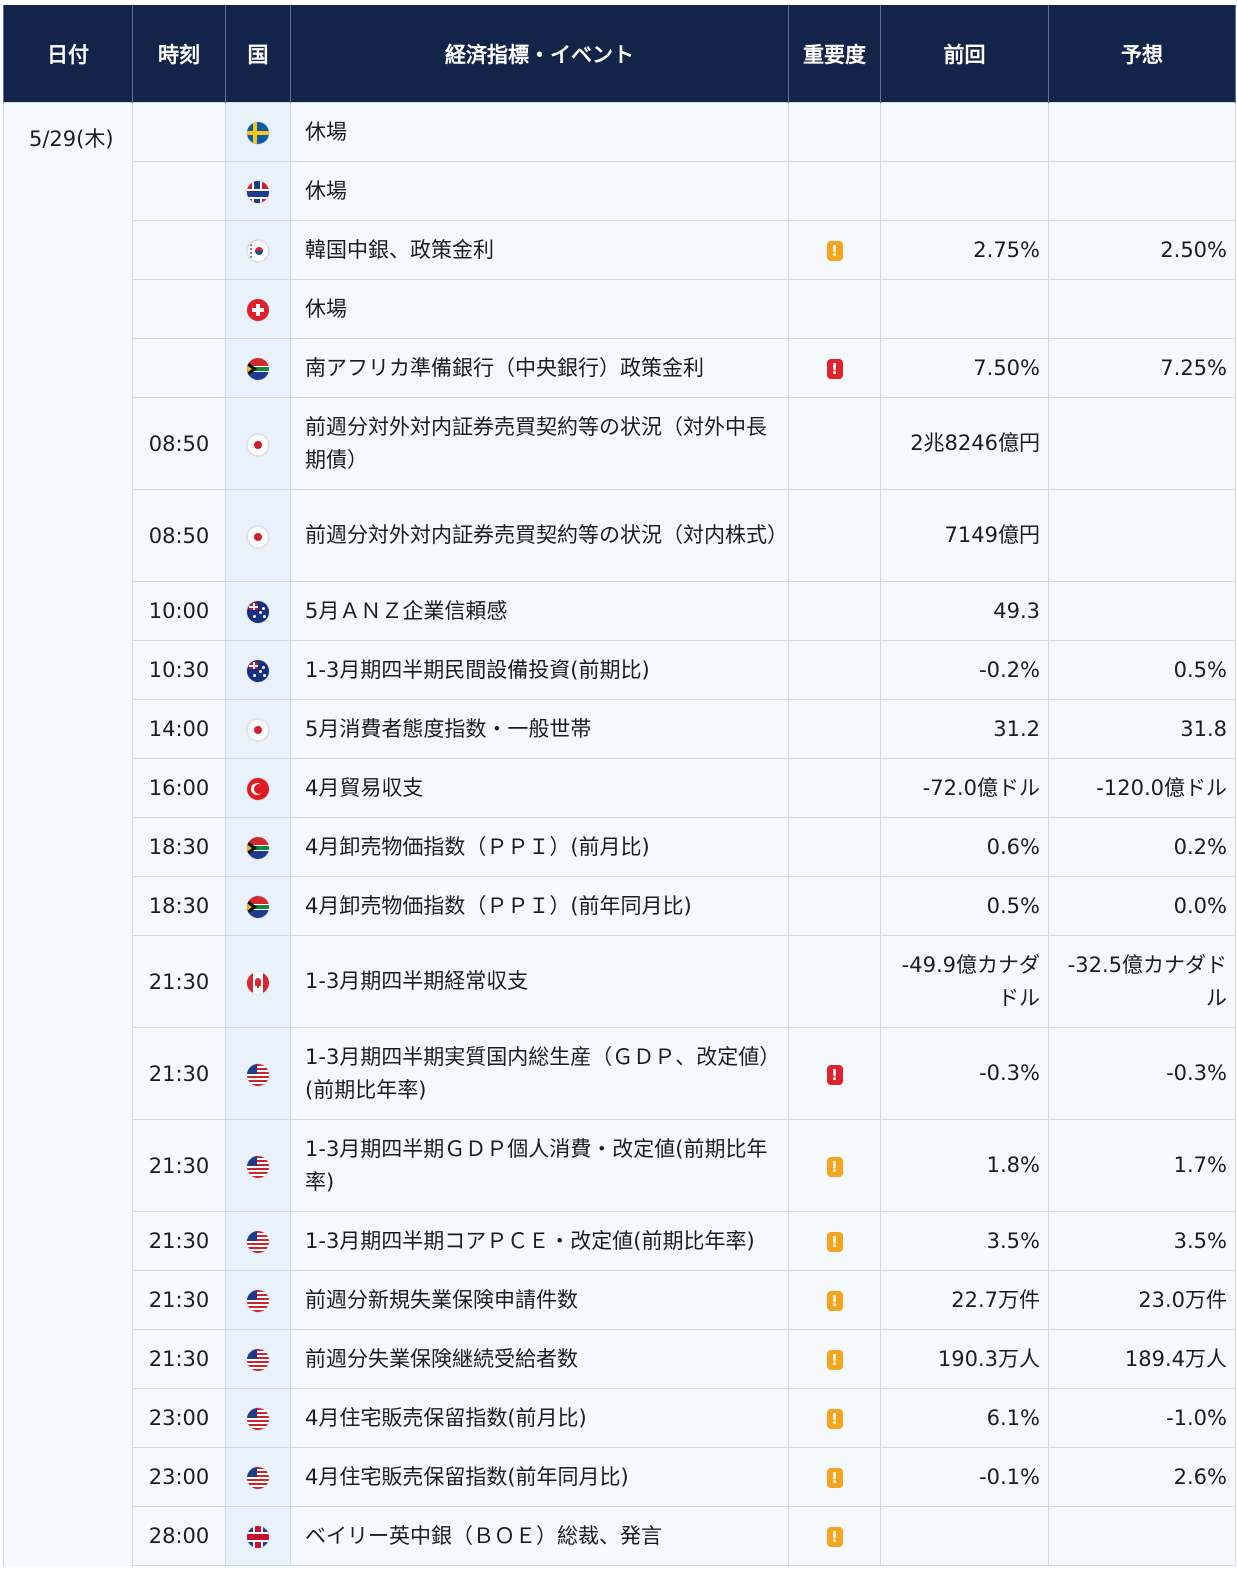  Describe the element at coordinates (964, 1165) in the screenshot. I see `previous-value: 1.8%` at that location.